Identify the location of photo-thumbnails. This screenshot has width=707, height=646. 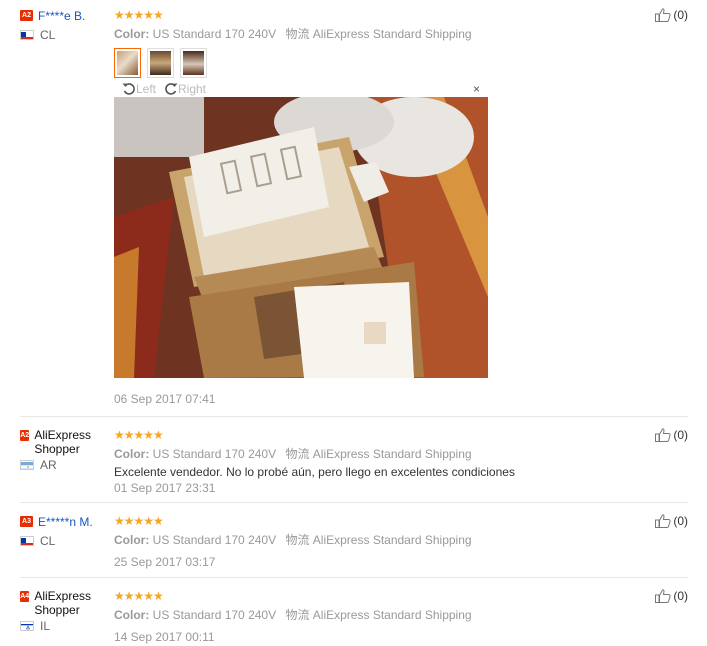
(374, 63).